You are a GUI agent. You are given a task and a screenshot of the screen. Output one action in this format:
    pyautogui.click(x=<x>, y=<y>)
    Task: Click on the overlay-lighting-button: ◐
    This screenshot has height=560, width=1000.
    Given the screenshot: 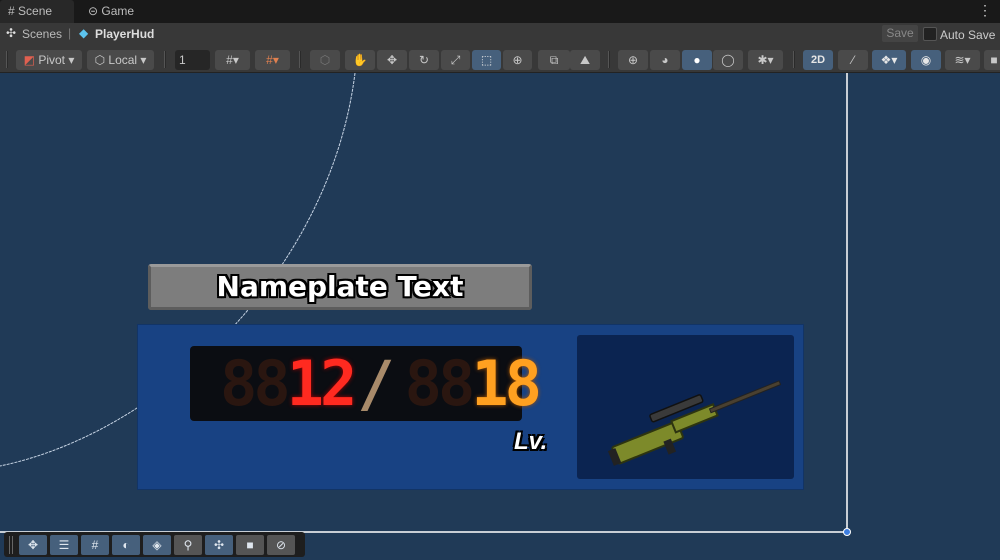 What is the action you would take?
    pyautogui.click(x=126, y=545)
    